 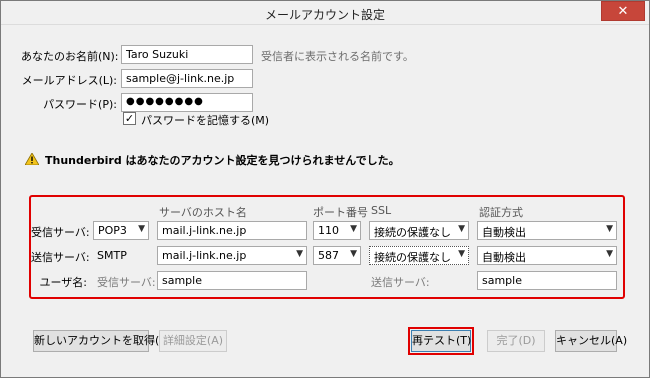 What do you see at coordinates (547, 255) in the screenshot?
I see `outgoing-auth-select: 自動検出 ▼` at bounding box center [547, 255].